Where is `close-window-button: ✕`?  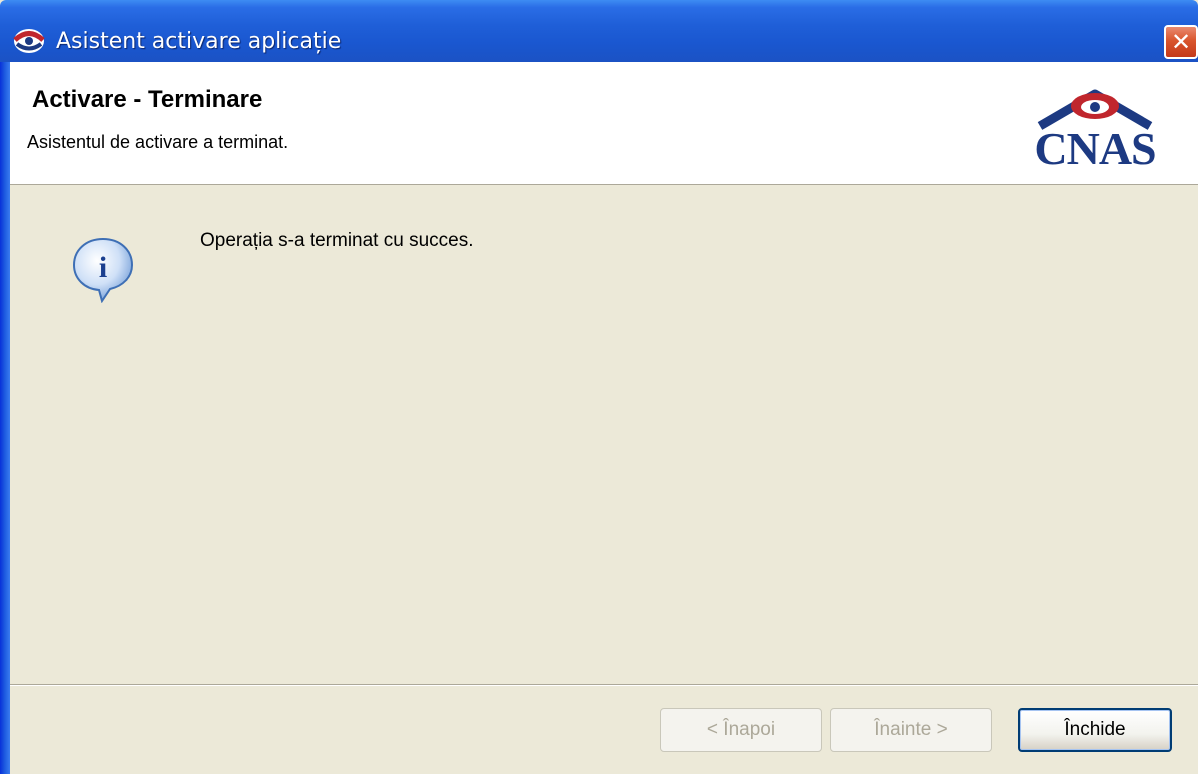 close-window-button: ✕ is located at coordinates (1181, 42).